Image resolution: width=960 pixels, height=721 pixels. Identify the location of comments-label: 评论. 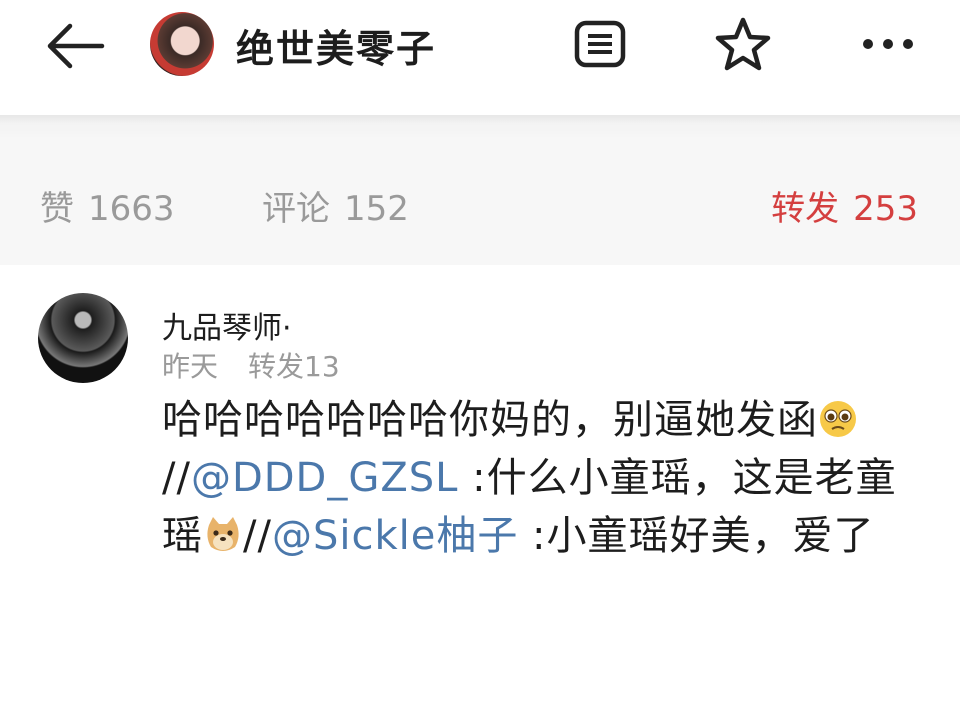
(296, 209).